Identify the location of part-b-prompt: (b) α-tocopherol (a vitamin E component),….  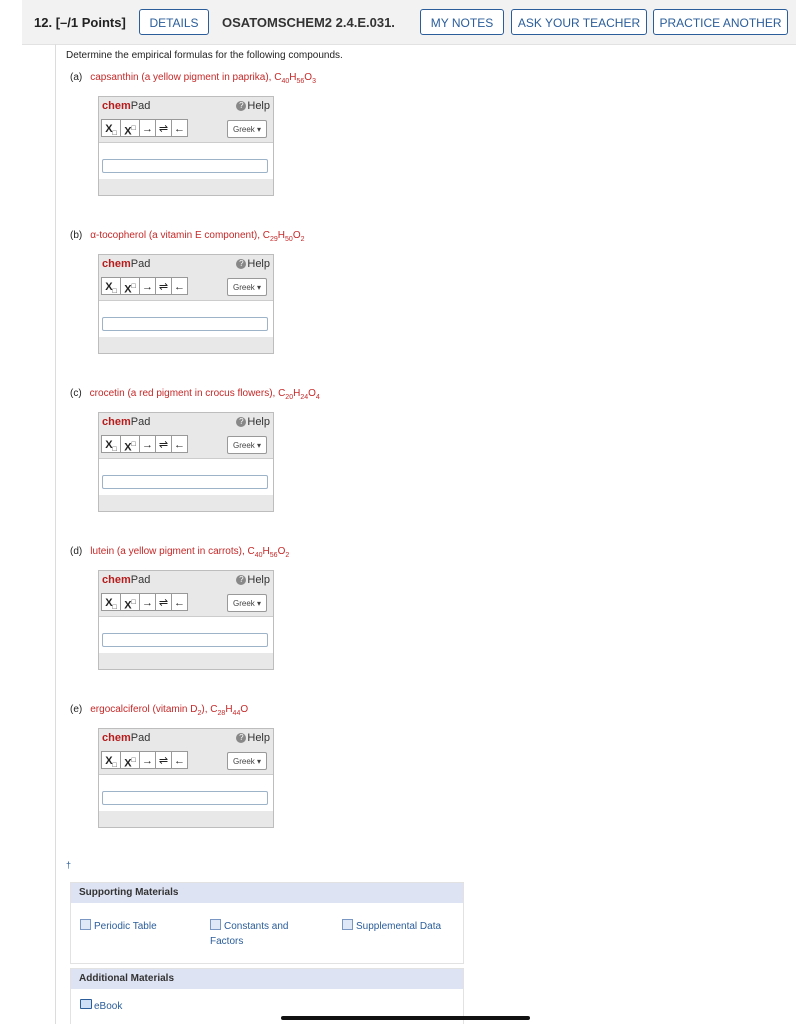
(187, 236).